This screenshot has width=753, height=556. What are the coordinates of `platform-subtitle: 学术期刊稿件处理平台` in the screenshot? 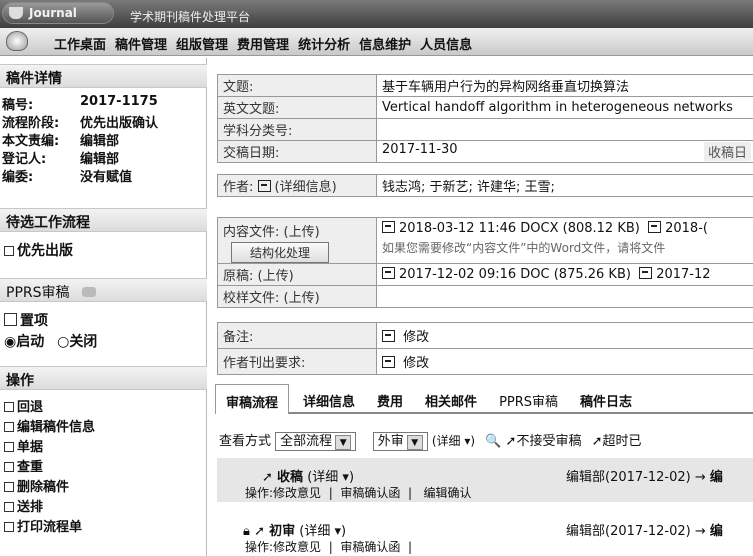 It's located at (190, 17).